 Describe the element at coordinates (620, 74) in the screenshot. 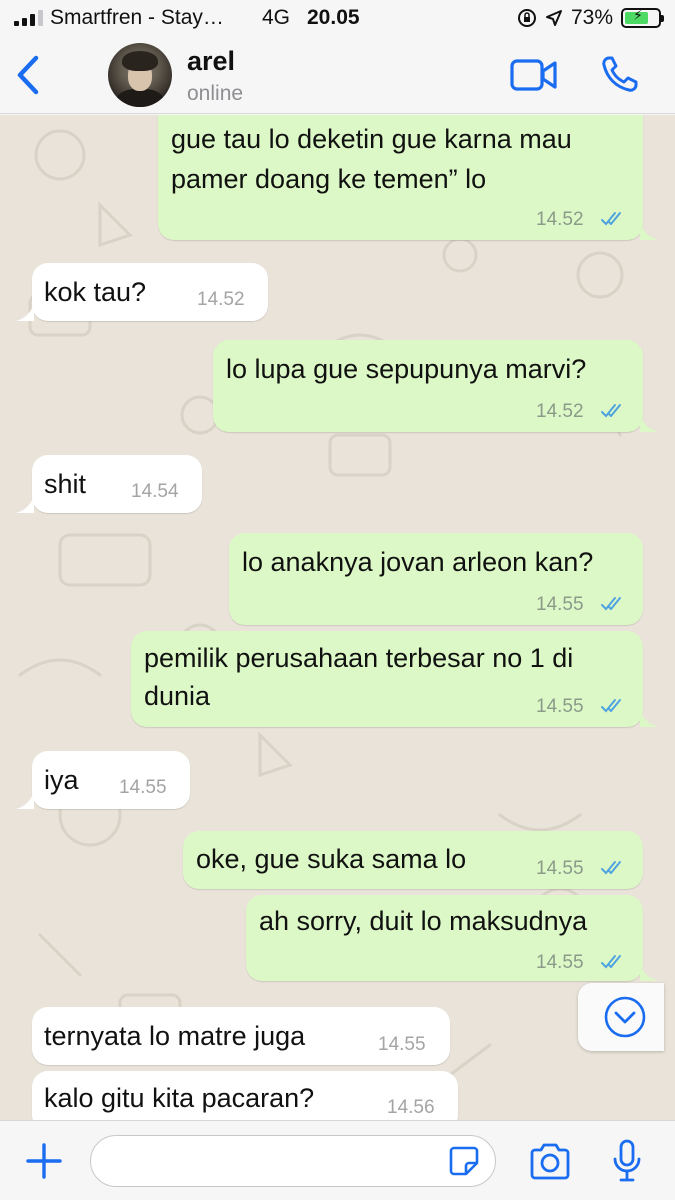

I see `phone-icon` at that location.